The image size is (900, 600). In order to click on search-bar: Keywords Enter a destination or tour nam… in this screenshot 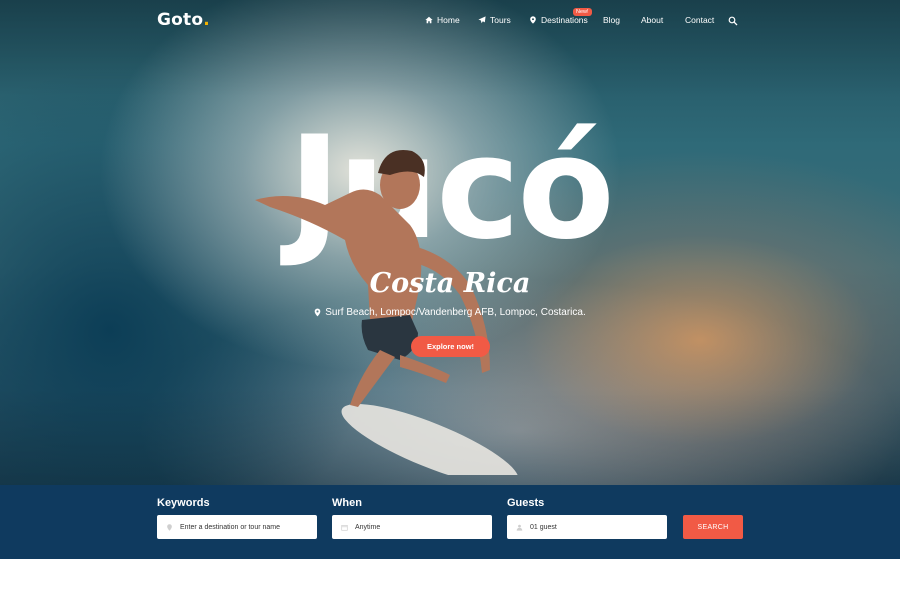, I will do `click(450, 522)`.